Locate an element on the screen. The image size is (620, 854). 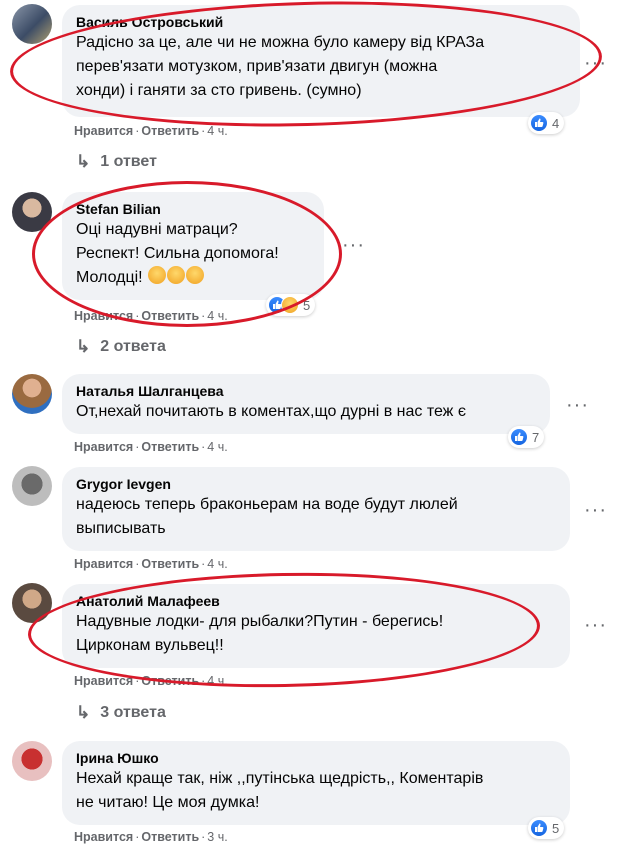
view-replies-link: ↳ 1 ответ is located at coordinates (116, 162).